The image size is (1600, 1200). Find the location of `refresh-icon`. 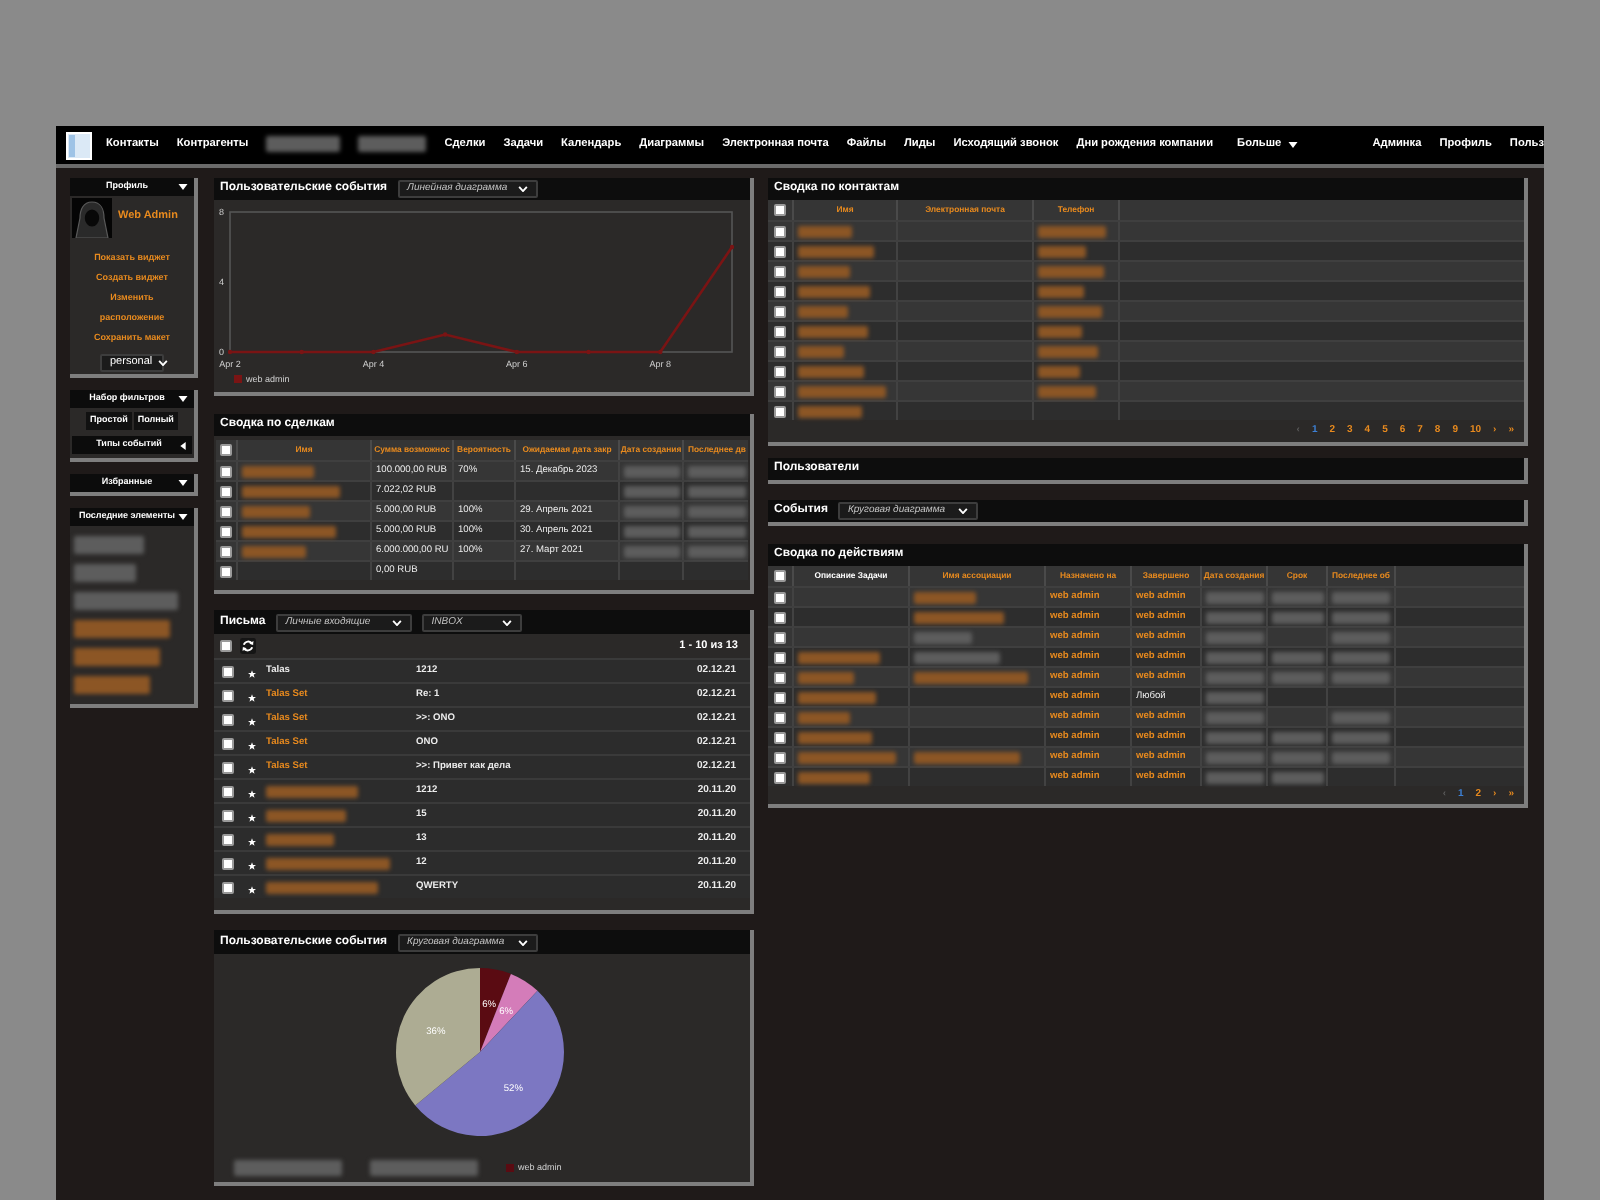

refresh-icon is located at coordinates (248, 646).